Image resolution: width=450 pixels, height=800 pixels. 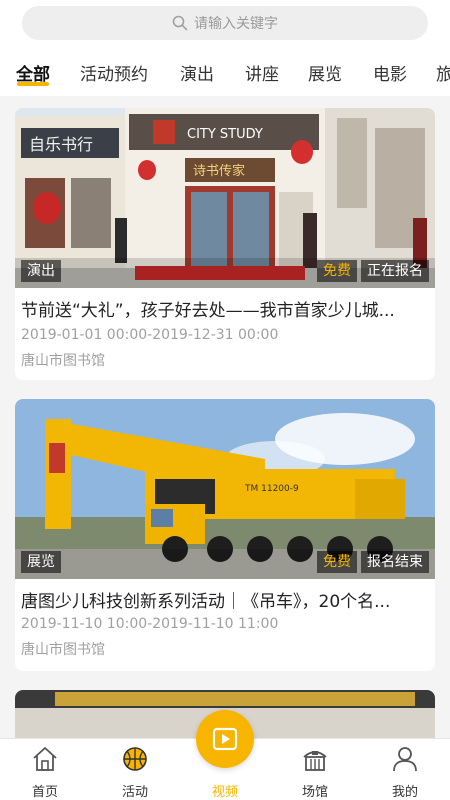 What do you see at coordinates (33, 84) in the screenshot?
I see `active-tab-indicator` at bounding box center [33, 84].